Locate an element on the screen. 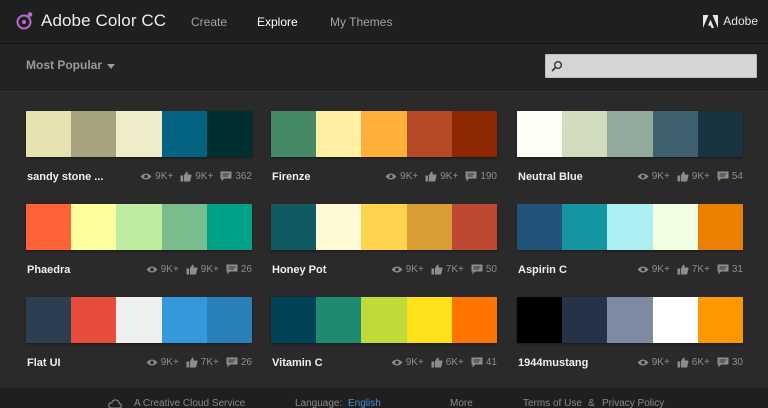 This screenshot has width=768, height=408. nav-my-themes: My Themes is located at coordinates (361, 22).